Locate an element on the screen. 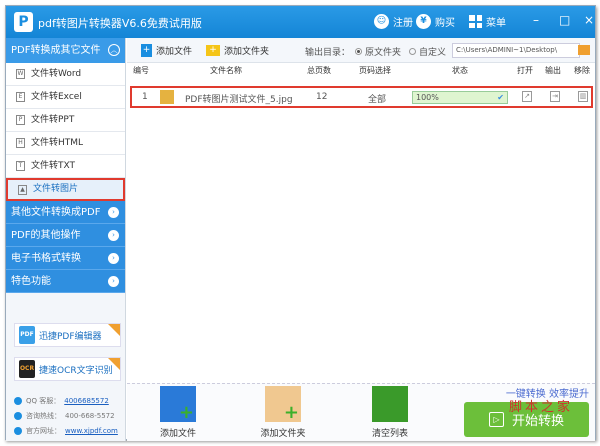 The image size is (600, 446). table-row: 1 PDF转图片测试文件_5.jpg 12 全部 100% ✔ ↗ ⇥ ▥ is located at coordinates (361, 97).